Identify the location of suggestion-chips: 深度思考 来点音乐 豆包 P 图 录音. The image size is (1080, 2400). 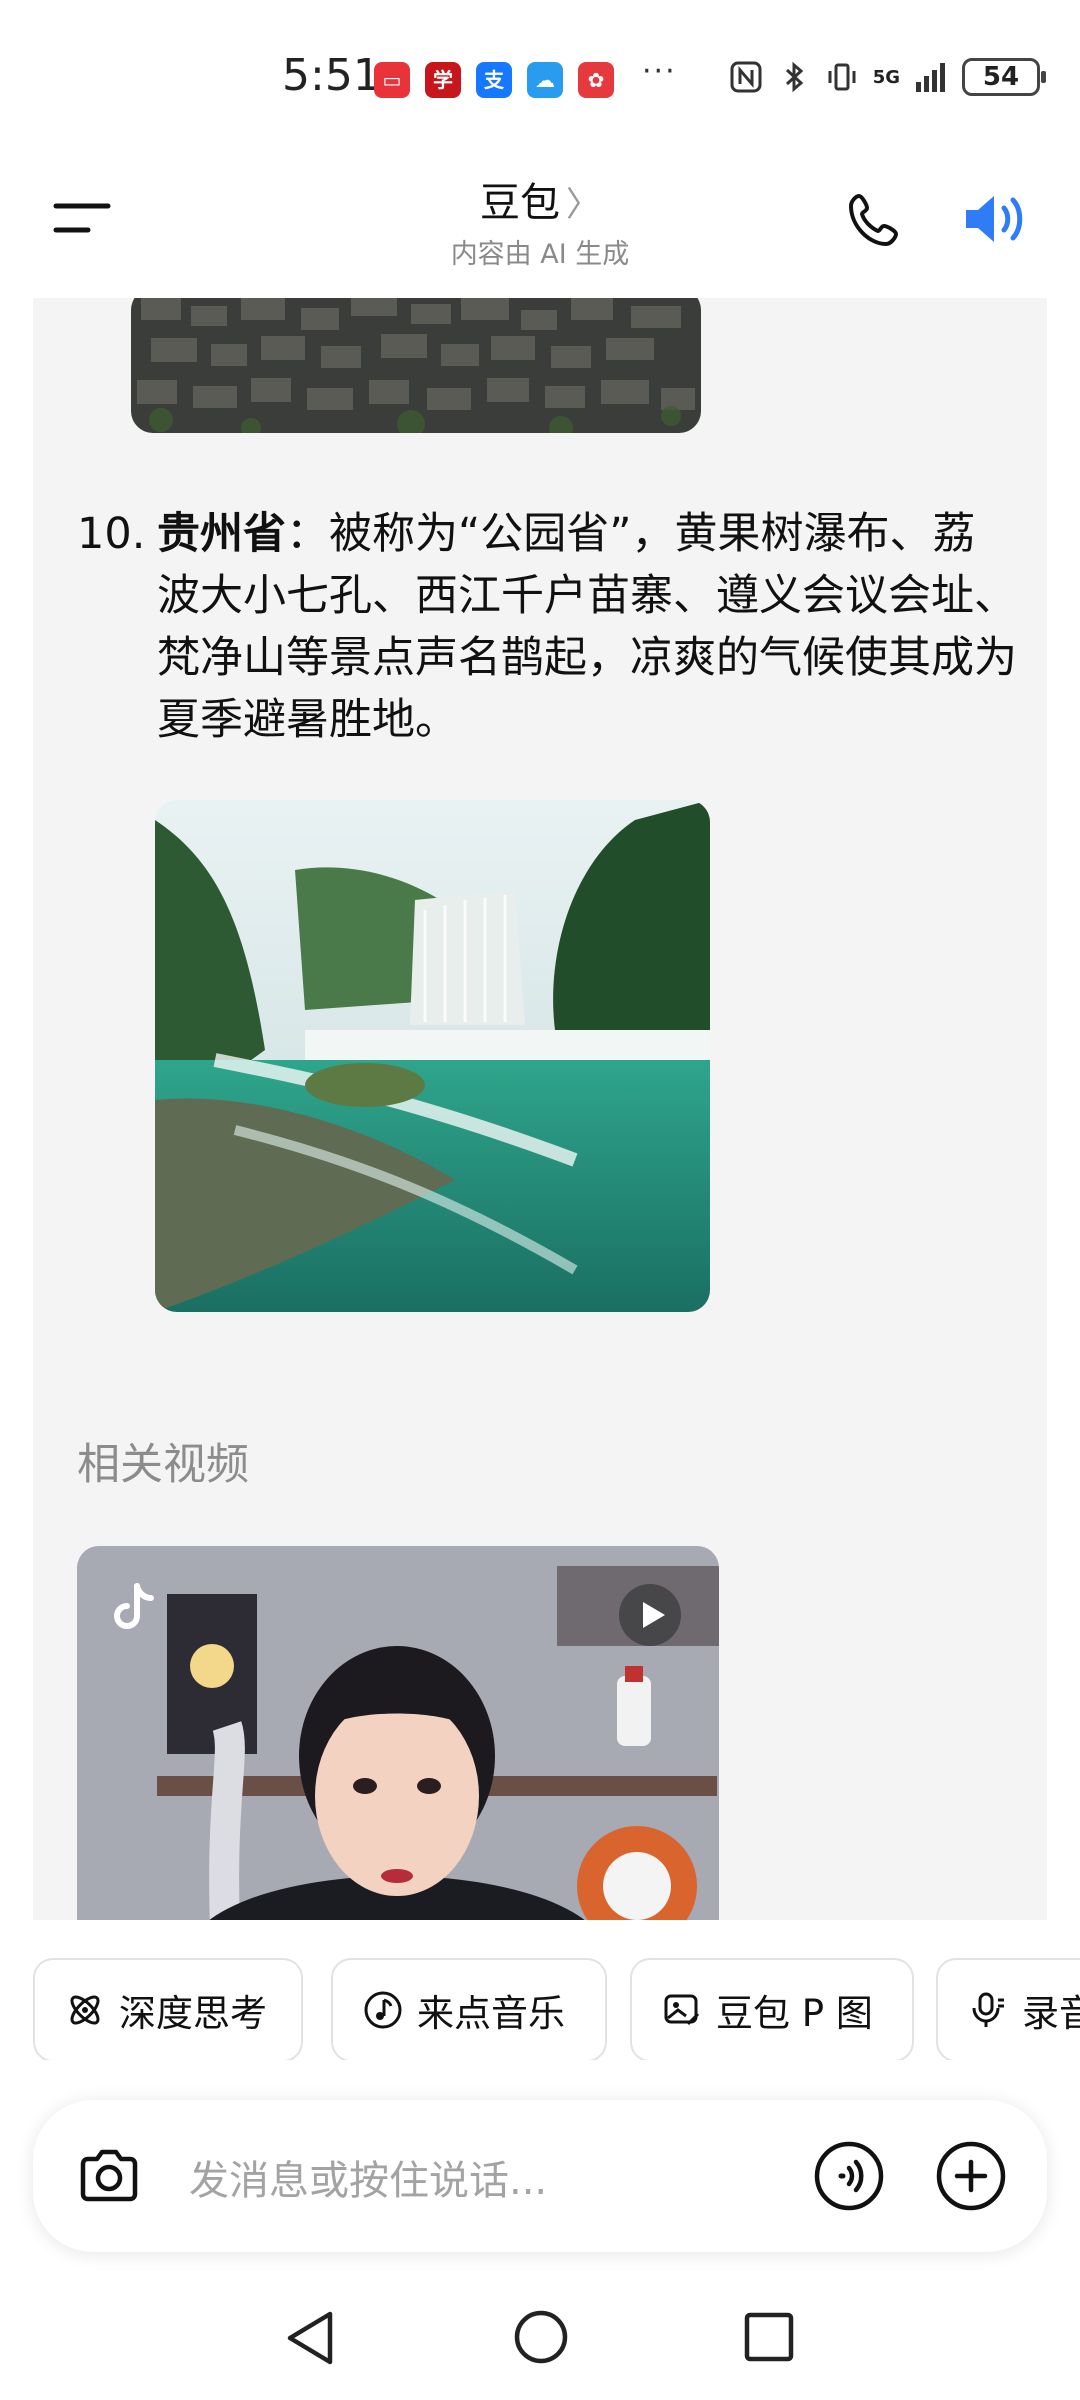
(540, 1990).